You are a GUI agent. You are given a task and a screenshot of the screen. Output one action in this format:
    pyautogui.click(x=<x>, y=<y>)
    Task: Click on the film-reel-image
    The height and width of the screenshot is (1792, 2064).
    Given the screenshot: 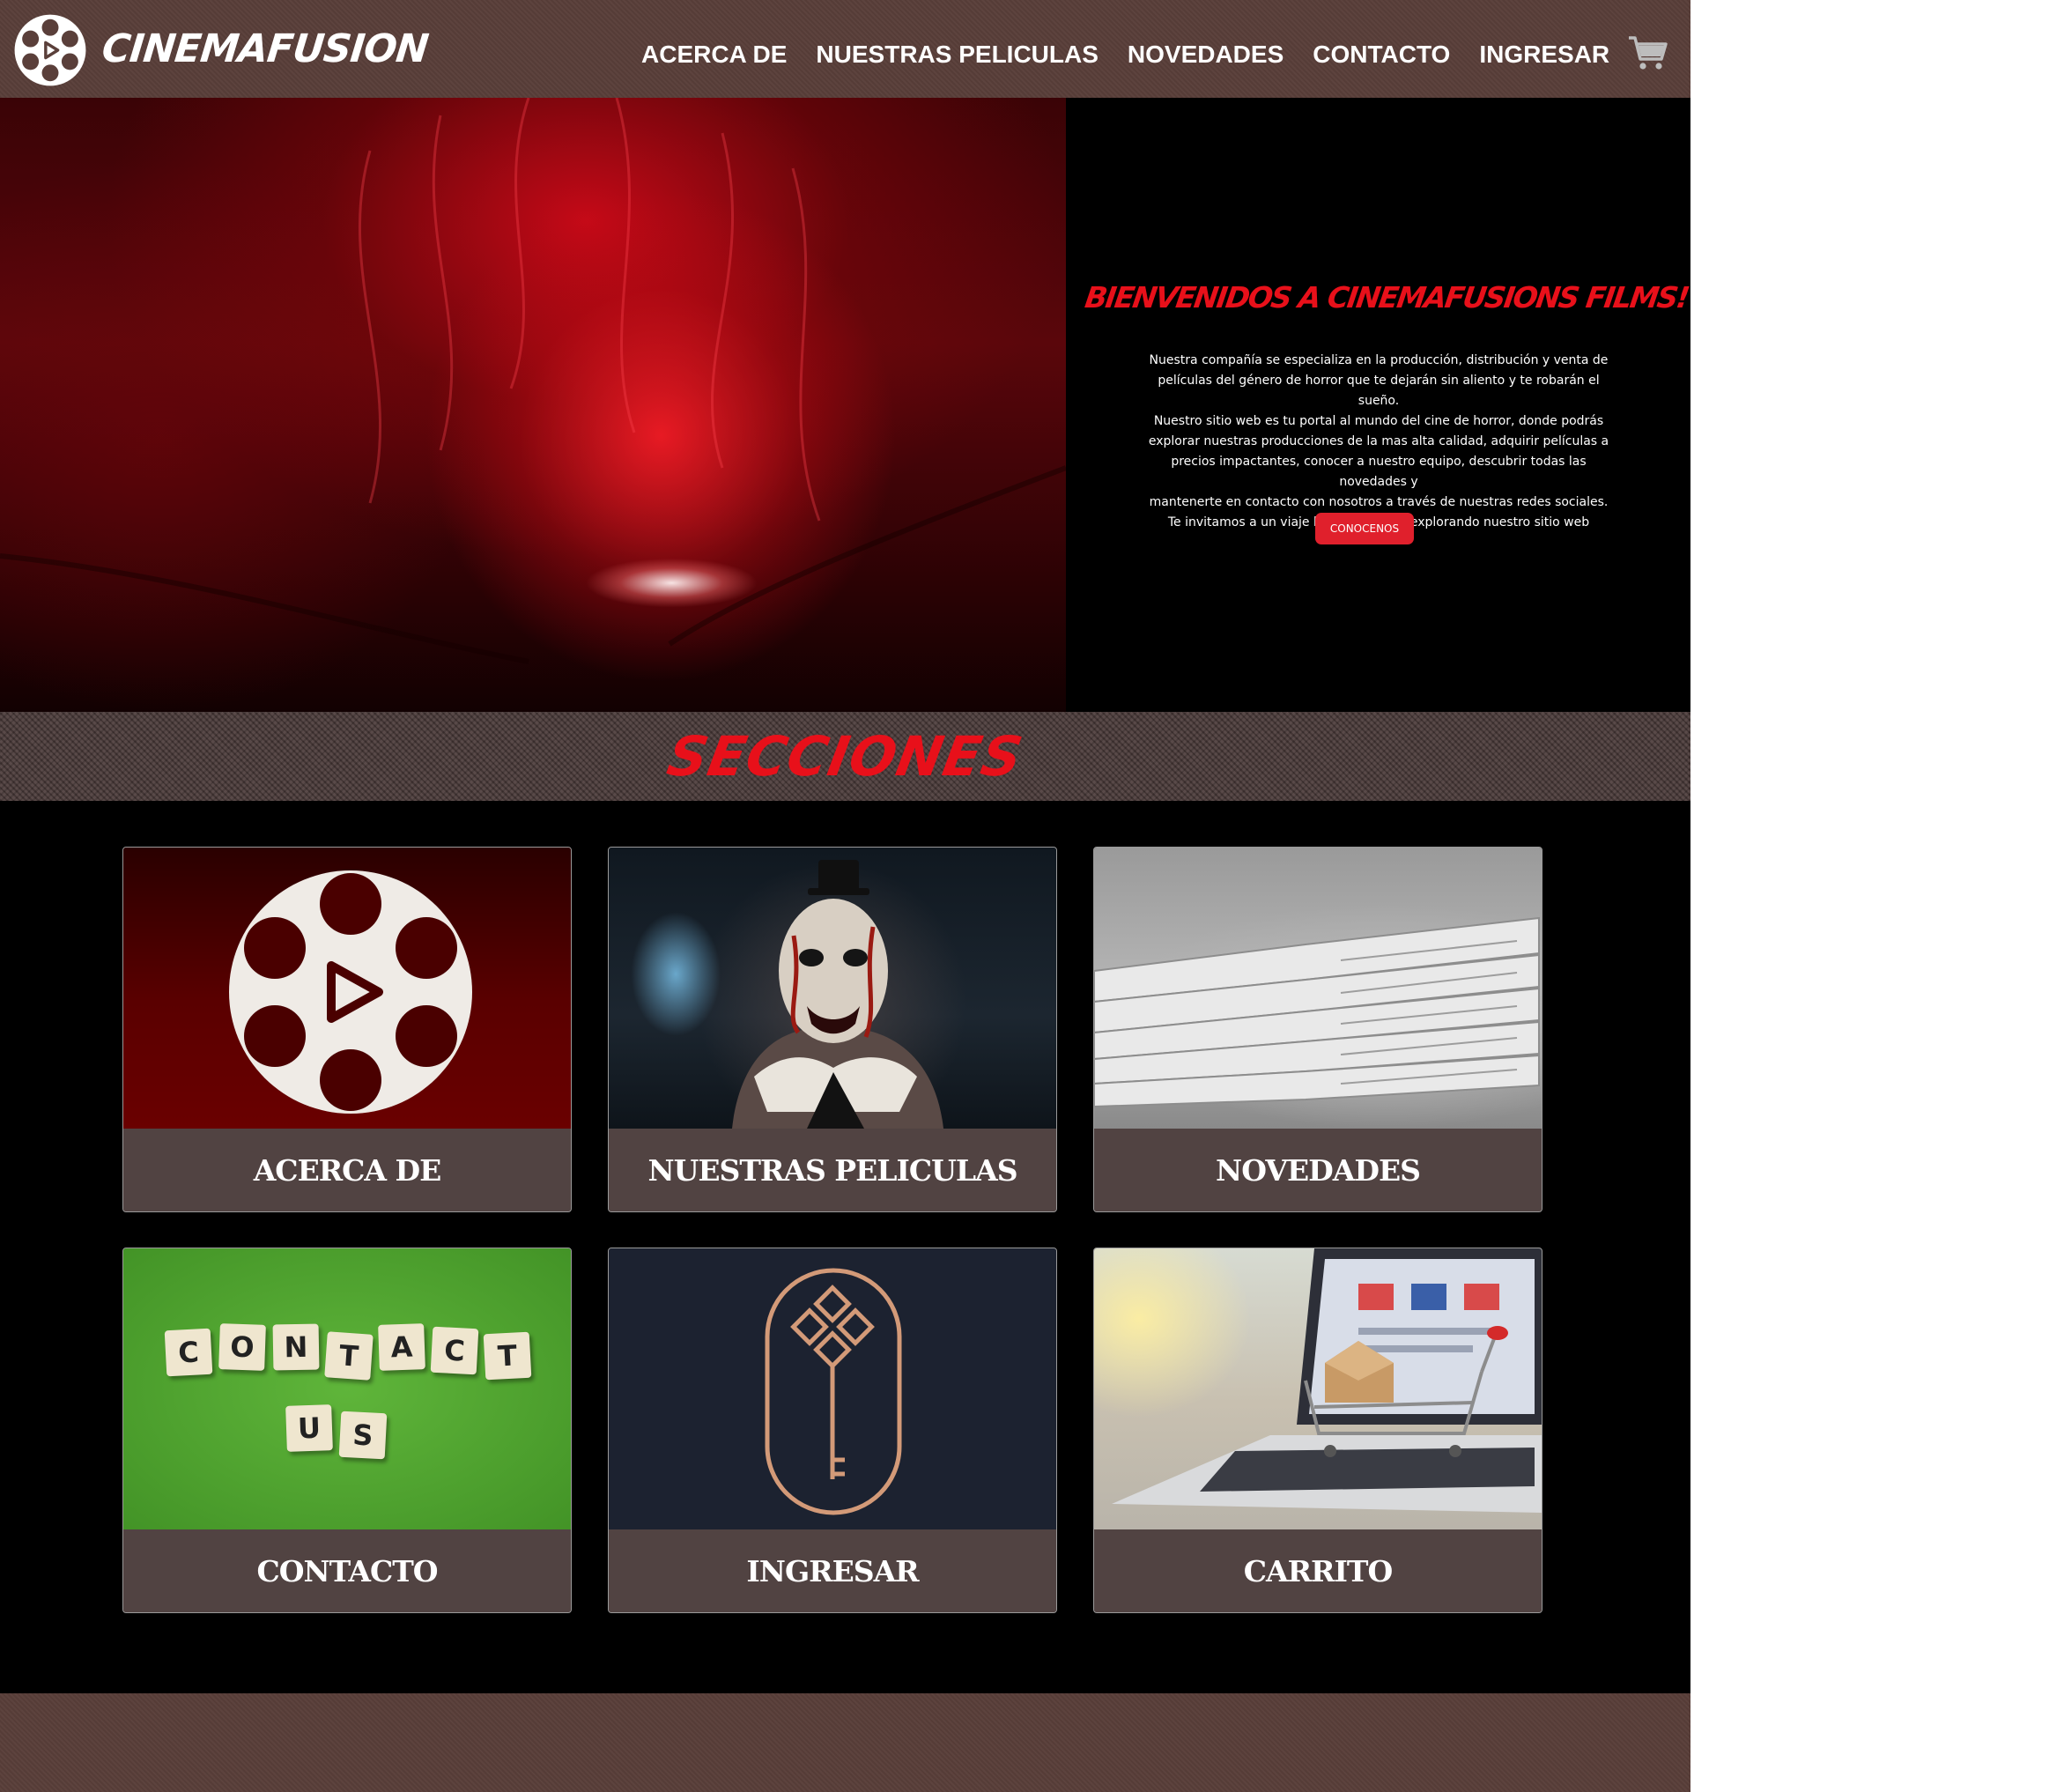 What is the action you would take?
    pyautogui.click(x=347, y=988)
    